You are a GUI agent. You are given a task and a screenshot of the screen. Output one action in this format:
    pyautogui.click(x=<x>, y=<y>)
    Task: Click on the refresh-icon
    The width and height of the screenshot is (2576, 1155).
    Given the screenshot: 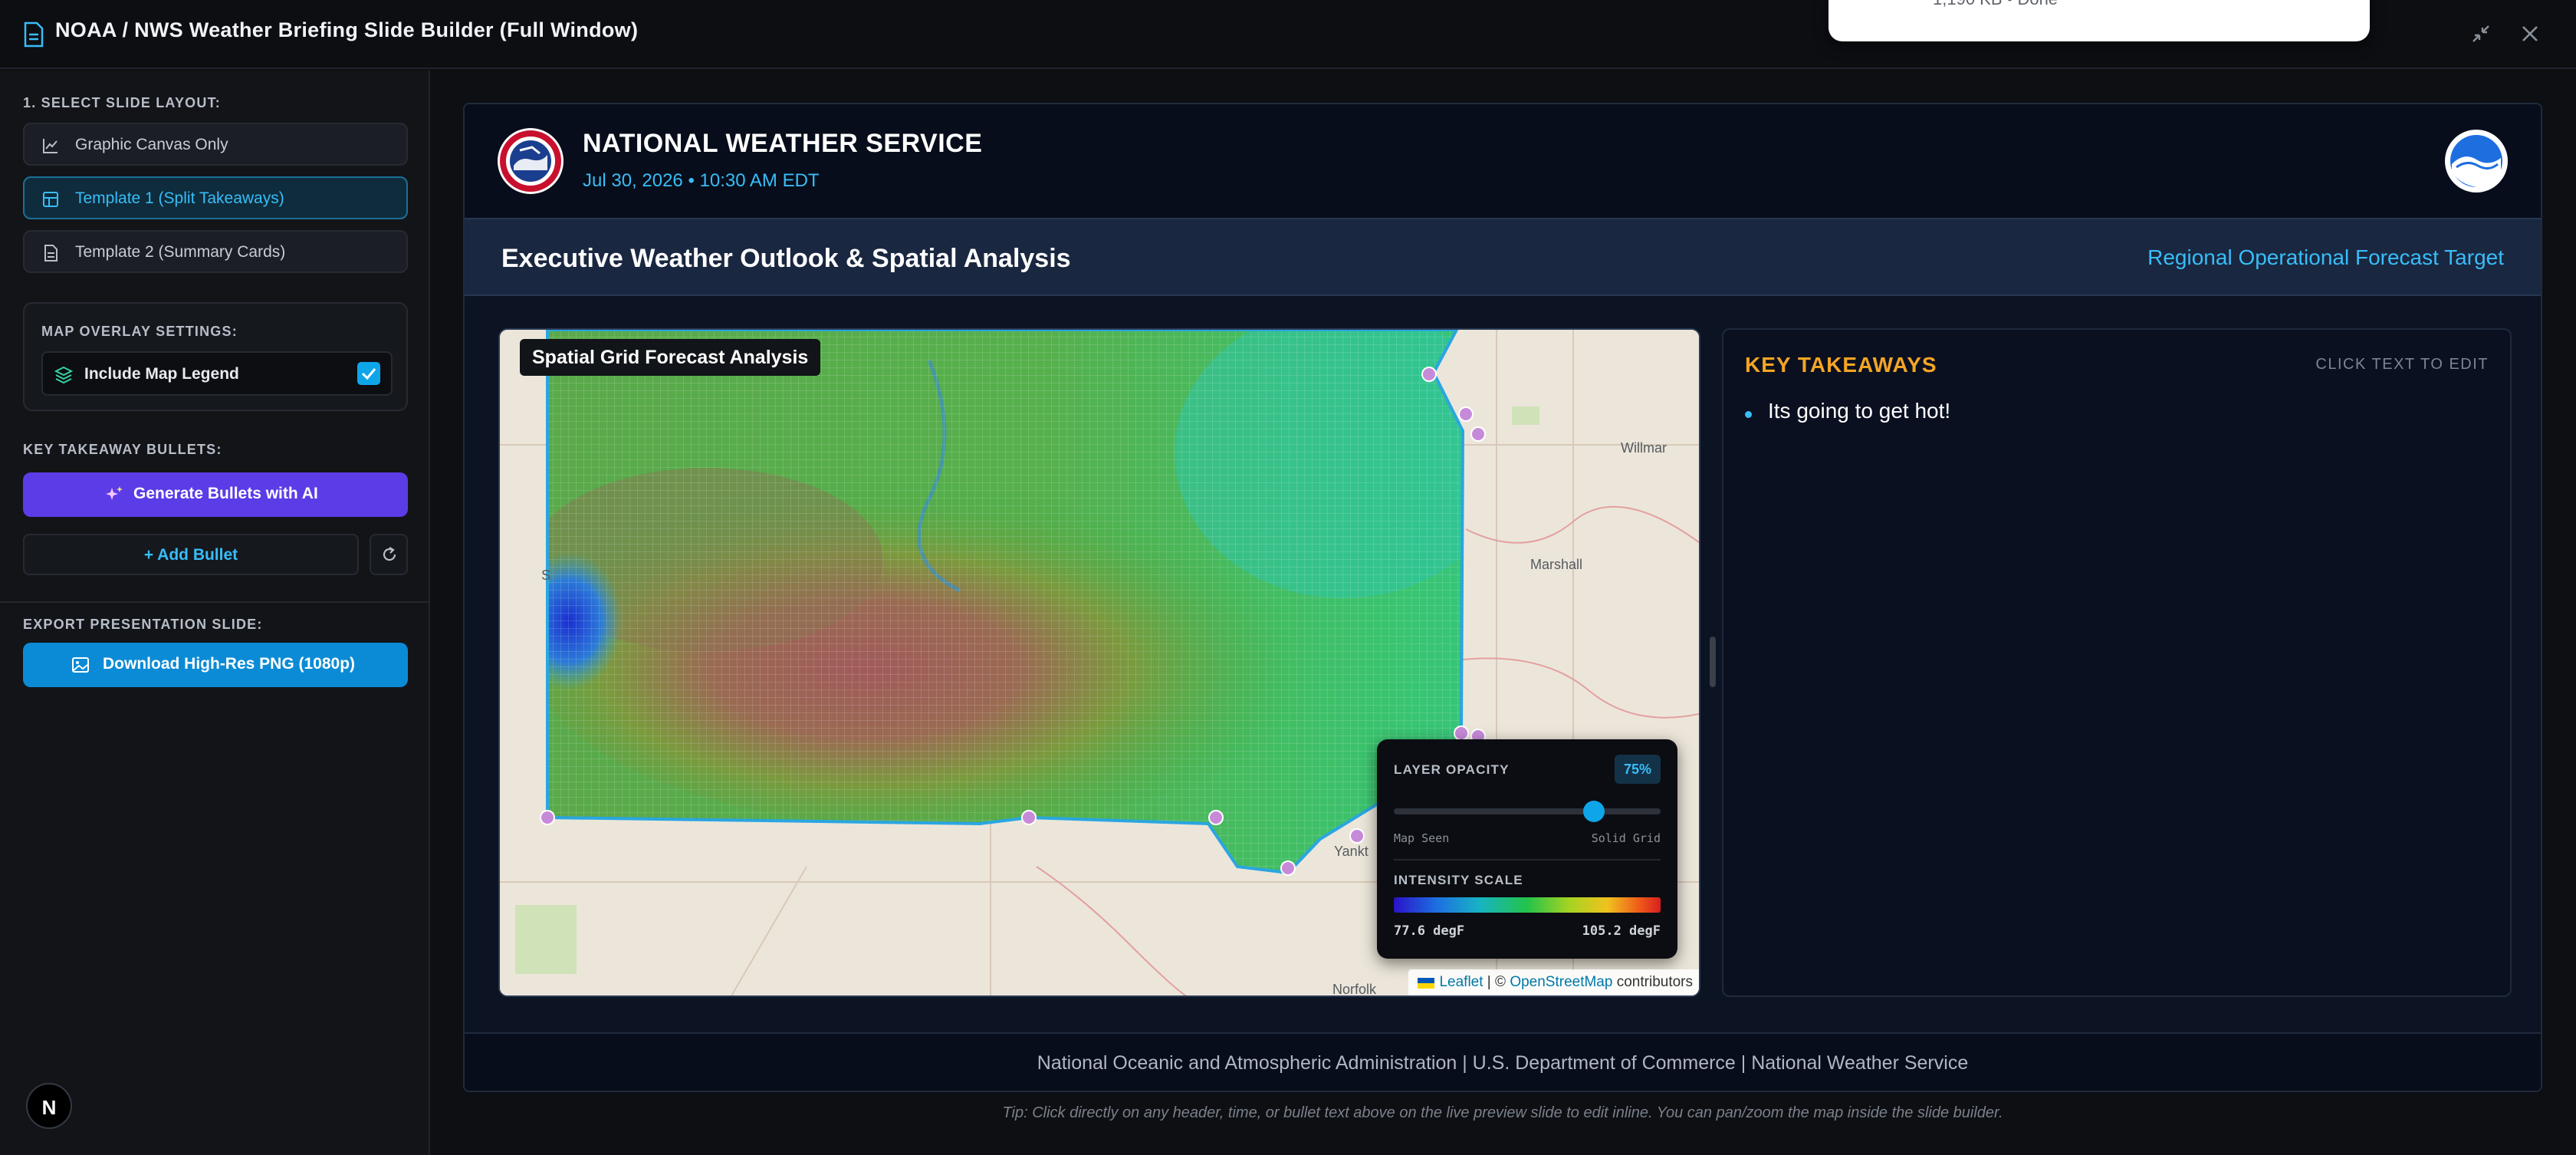 What is the action you would take?
    pyautogui.click(x=389, y=554)
    